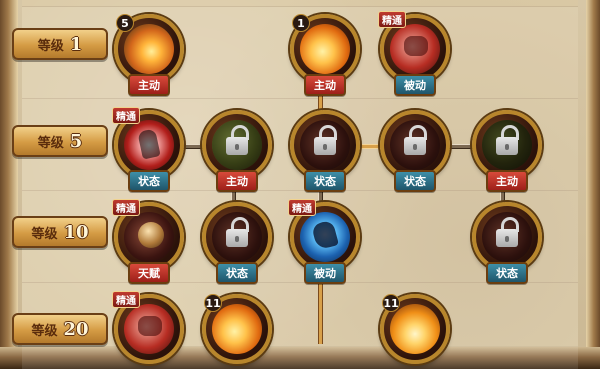 The width and height of the screenshot is (600, 369). I want to click on skill-node: 1 主动, so click(325, 55).